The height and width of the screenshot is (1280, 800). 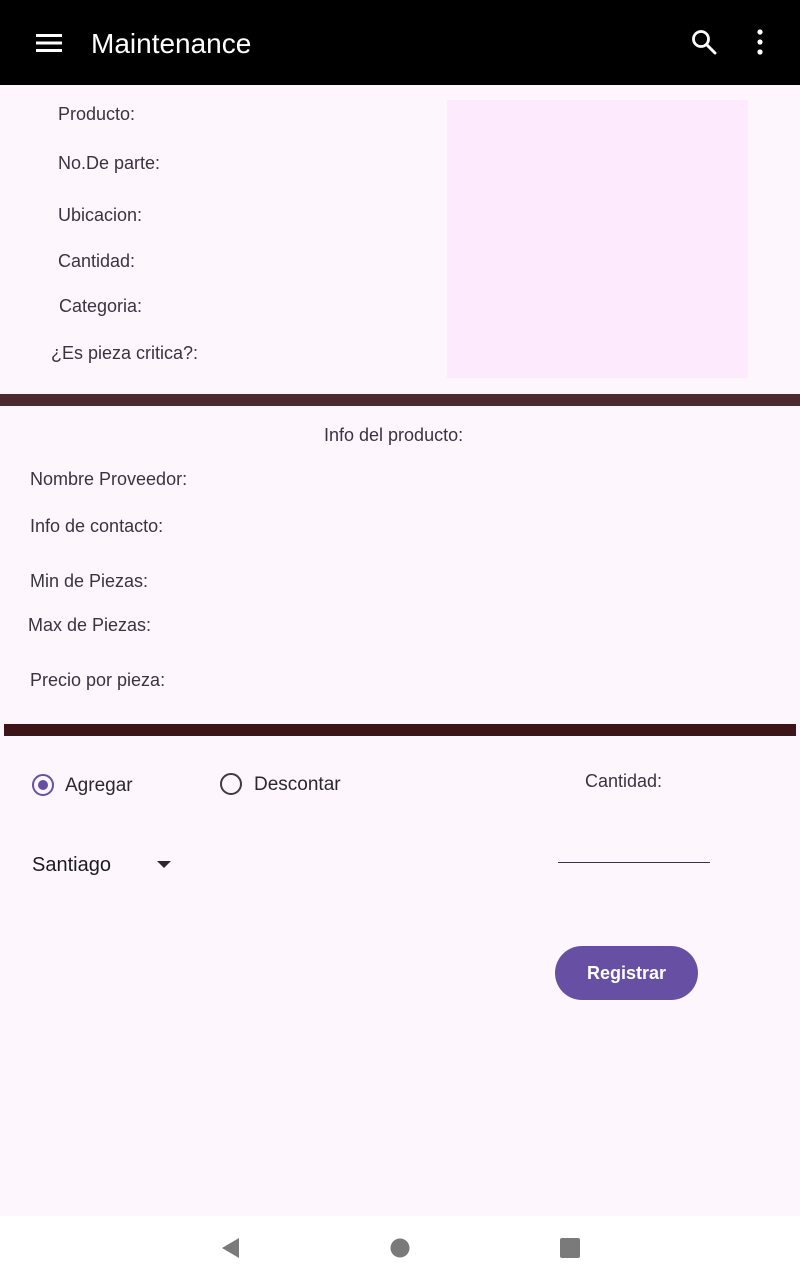 What do you see at coordinates (99, 786) in the screenshot?
I see `agregar-label: Agregar` at bounding box center [99, 786].